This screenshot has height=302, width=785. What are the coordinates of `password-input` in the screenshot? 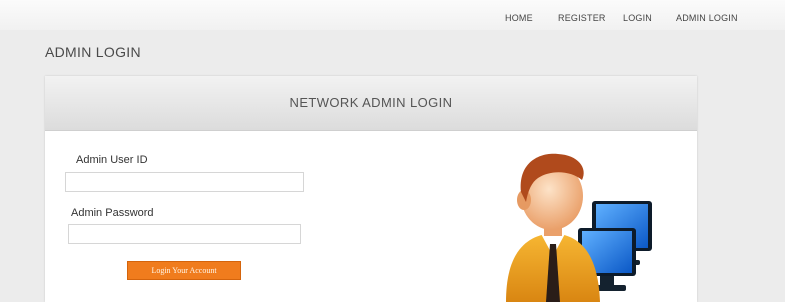 It's located at (184, 234).